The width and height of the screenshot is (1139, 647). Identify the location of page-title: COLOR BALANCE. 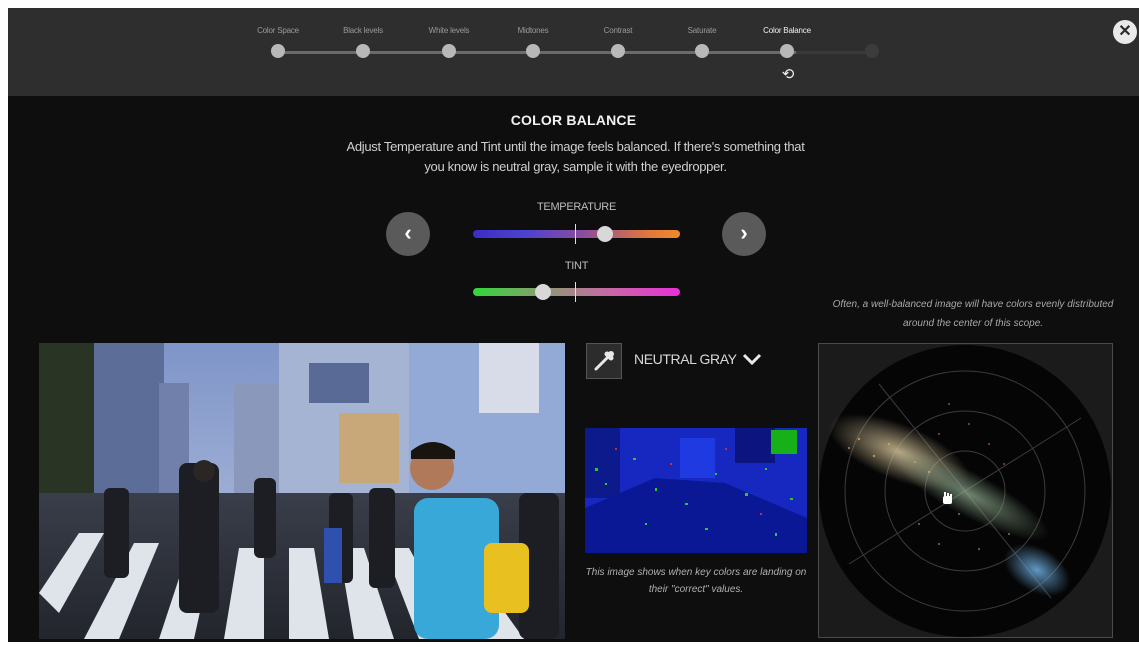
(573, 120).